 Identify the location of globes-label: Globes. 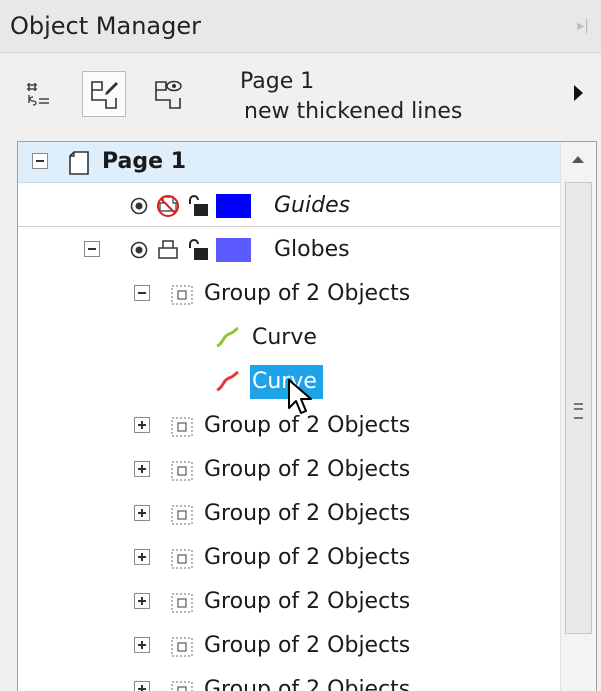
(312, 249).